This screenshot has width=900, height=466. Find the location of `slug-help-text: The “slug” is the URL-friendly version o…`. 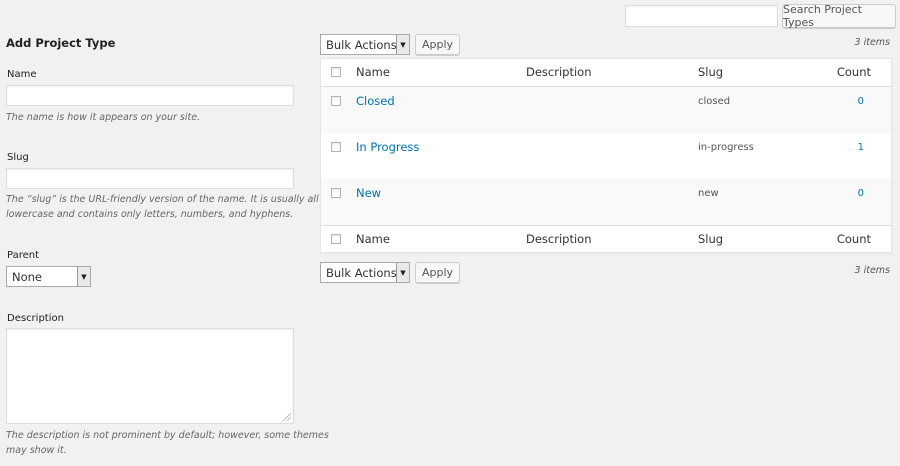

slug-help-text: The “slug” is the URL-friendly version o… is located at coordinates (162, 207).